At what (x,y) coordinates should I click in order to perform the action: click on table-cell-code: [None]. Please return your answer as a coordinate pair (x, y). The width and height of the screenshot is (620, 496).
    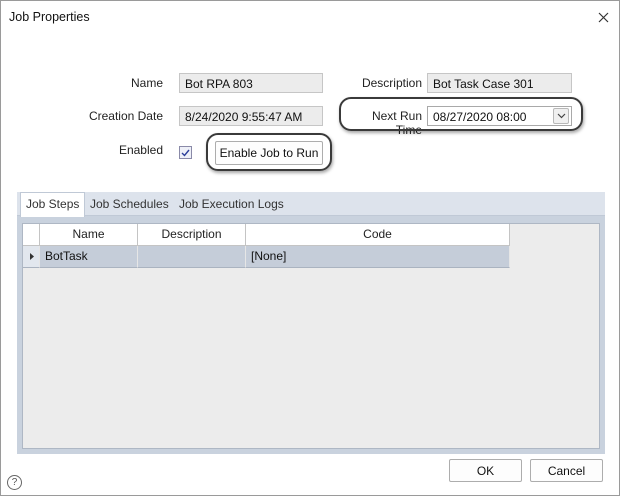
    Looking at the image, I should click on (378, 257).